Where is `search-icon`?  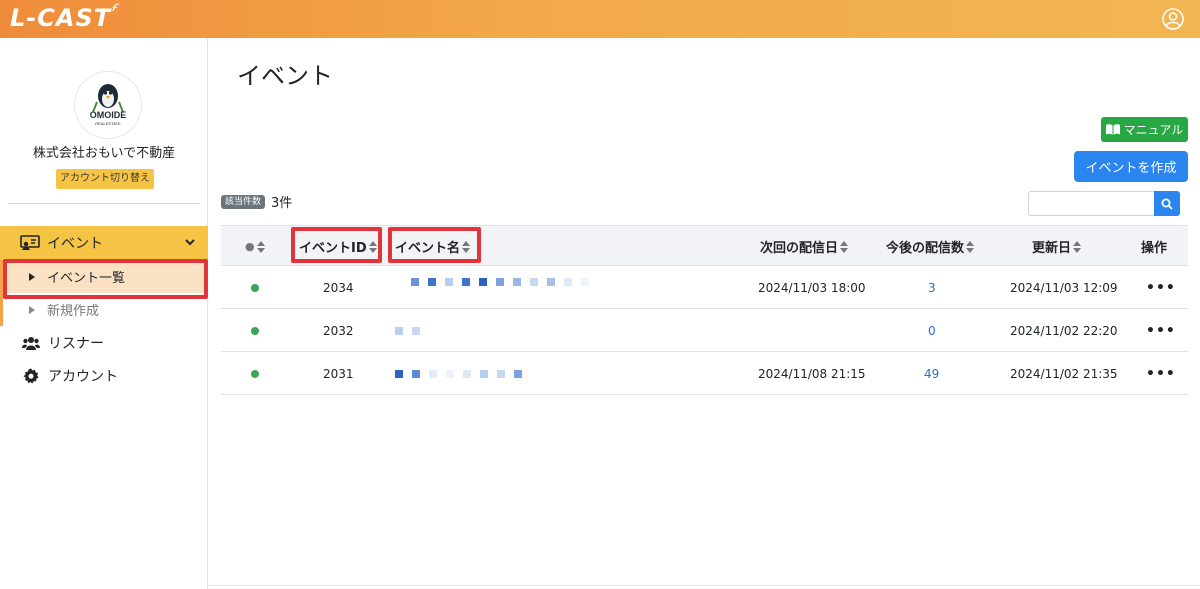
search-icon is located at coordinates (1167, 204).